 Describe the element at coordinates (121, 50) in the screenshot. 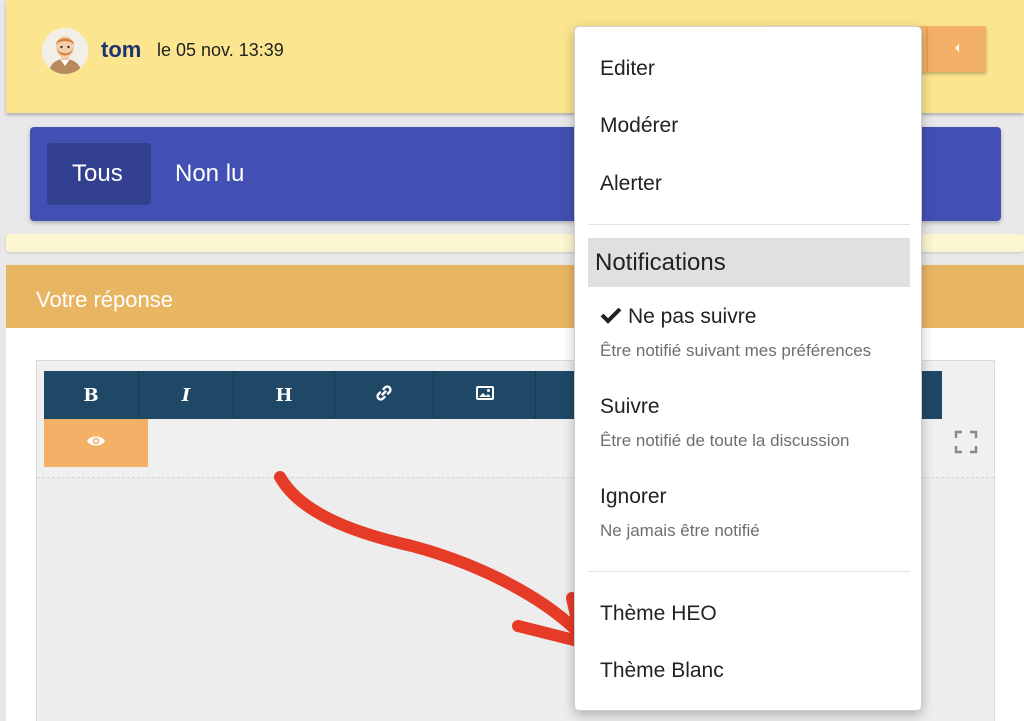

I see `author-name: tom` at that location.